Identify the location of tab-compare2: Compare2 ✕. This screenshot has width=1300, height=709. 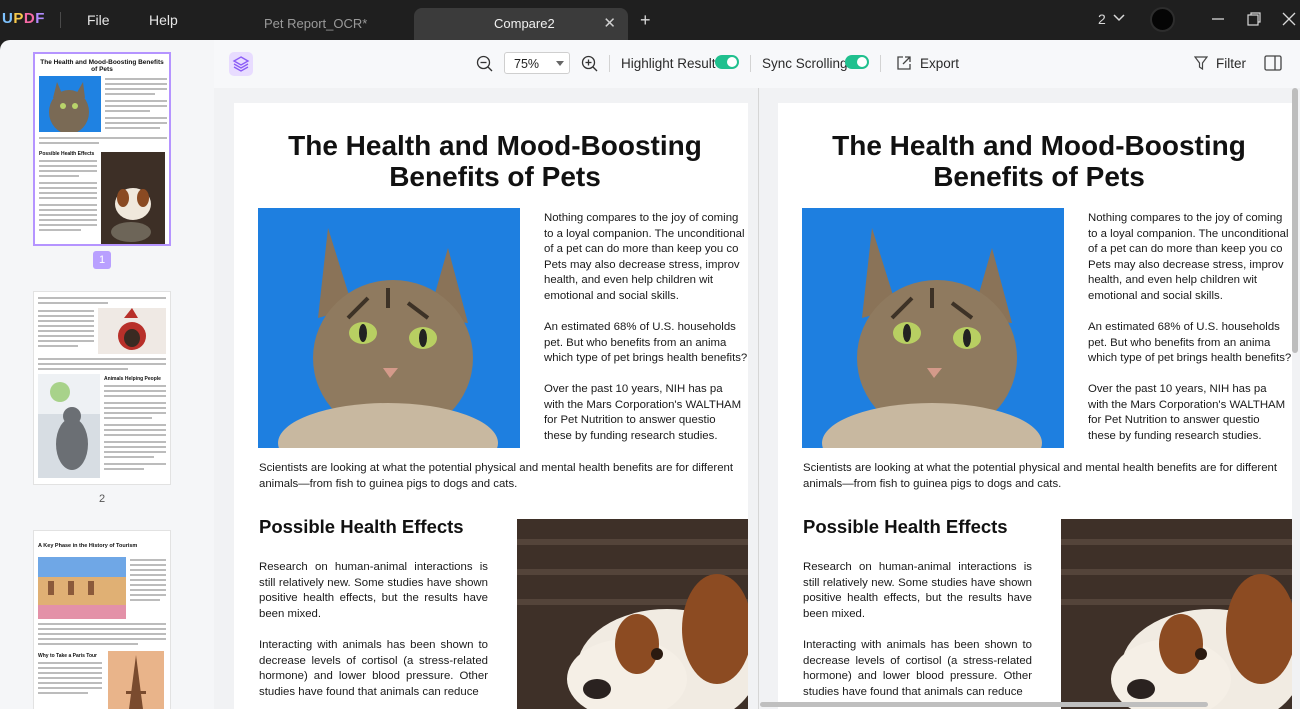
(521, 24).